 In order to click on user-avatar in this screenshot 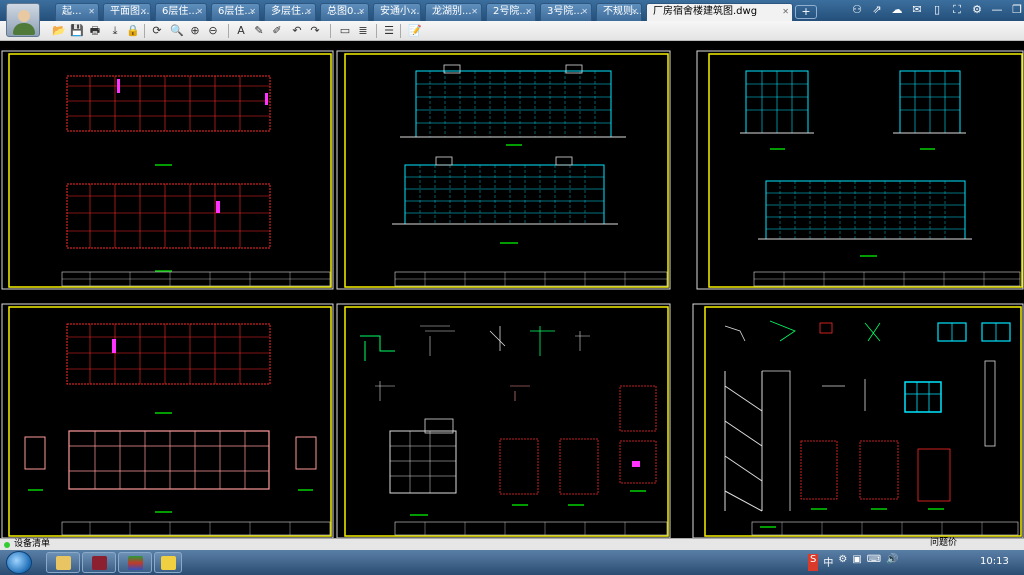, I will do `click(23, 20)`.